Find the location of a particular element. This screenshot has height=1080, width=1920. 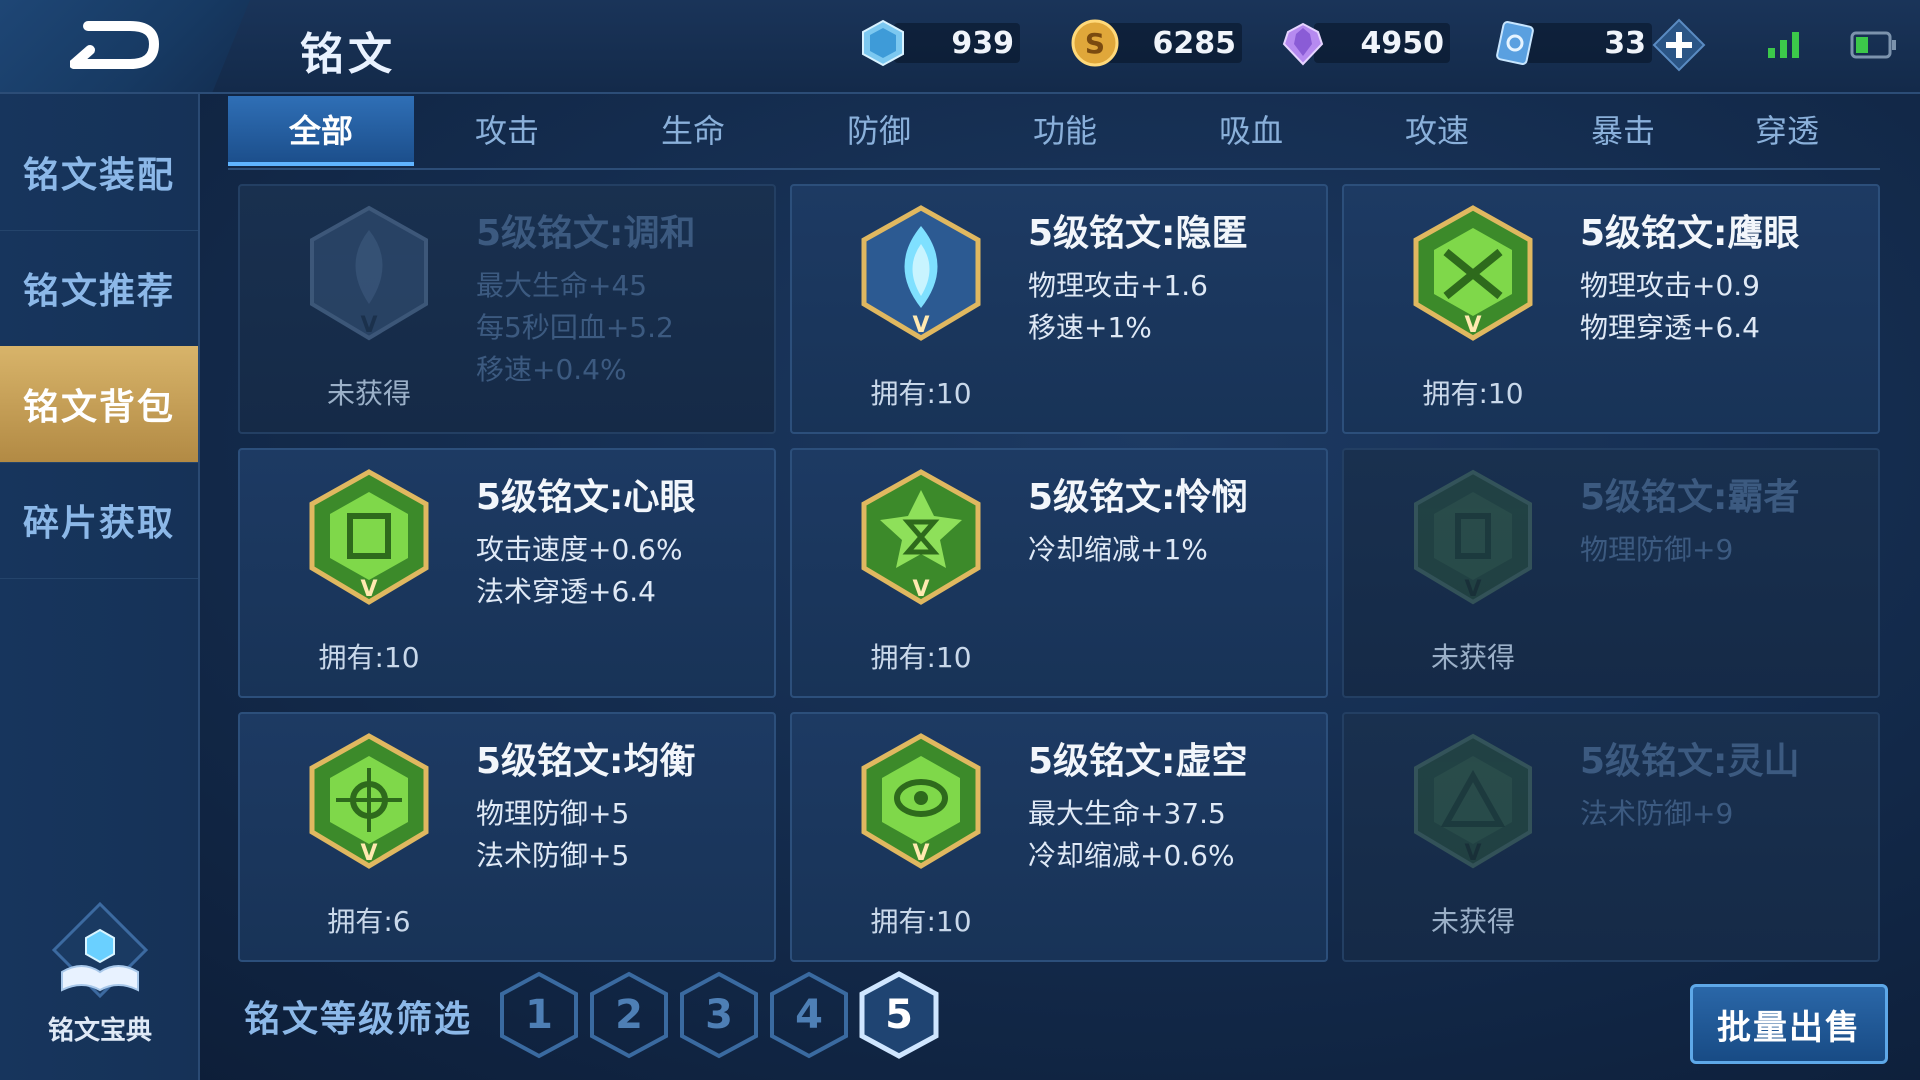

inscription-overlord-icon: V is located at coordinates (1473, 537).